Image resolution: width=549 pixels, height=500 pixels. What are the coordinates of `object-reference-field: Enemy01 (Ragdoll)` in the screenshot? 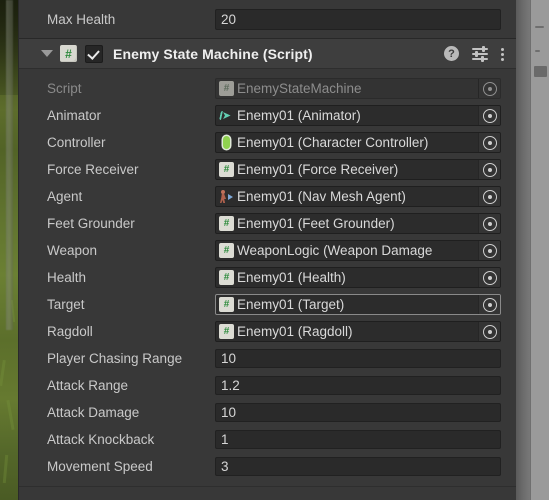 It's located at (358, 331).